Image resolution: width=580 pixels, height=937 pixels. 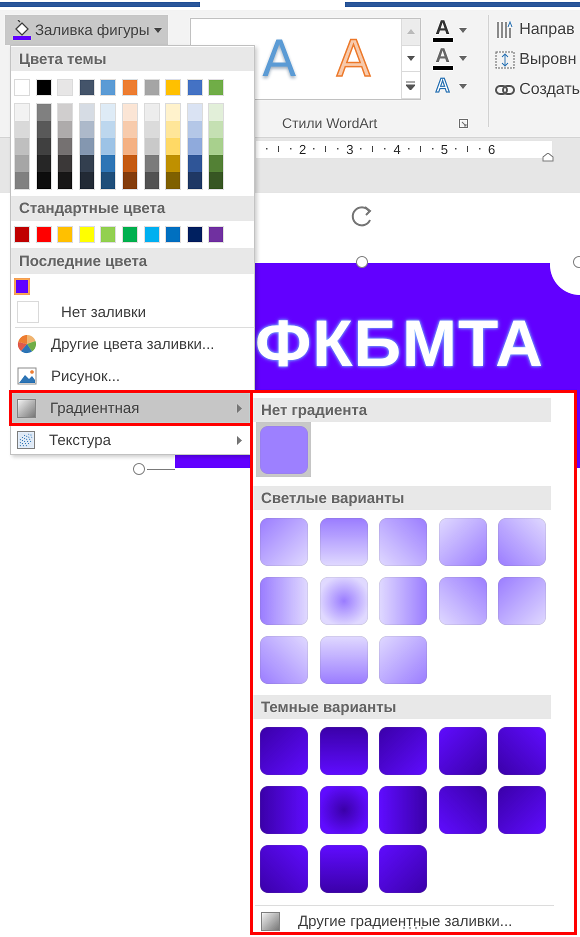 What do you see at coordinates (413, 928) in the screenshot?
I see `resize-grip-icon` at bounding box center [413, 928].